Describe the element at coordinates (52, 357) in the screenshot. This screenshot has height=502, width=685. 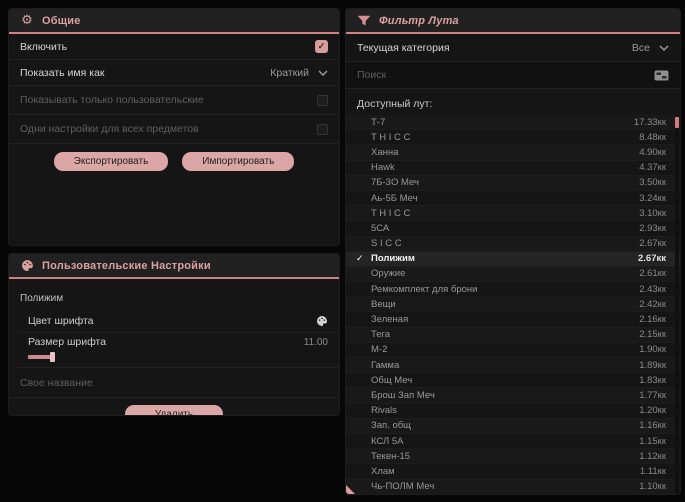
I see `slider-thumb` at that location.